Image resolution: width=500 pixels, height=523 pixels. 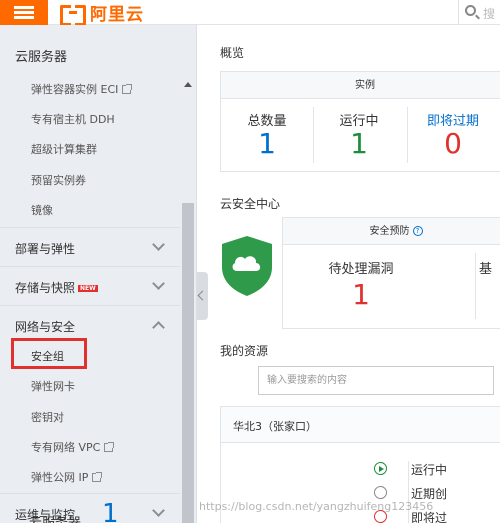 I want to click on sidebar-group-label: 网络与安全, so click(x=45, y=327).